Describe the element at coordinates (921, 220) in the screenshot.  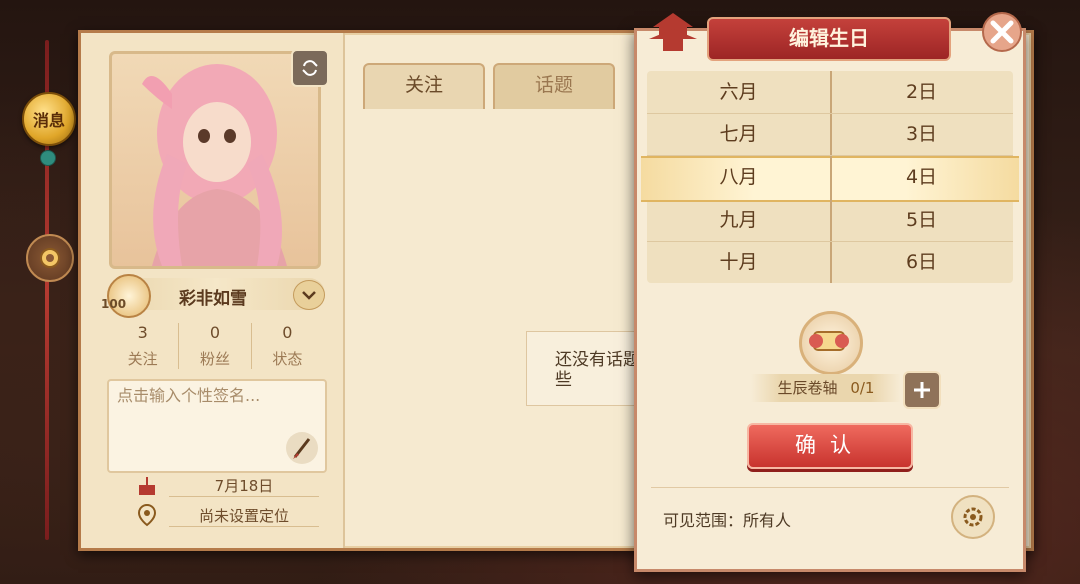
I see `day-item: 5日` at that location.